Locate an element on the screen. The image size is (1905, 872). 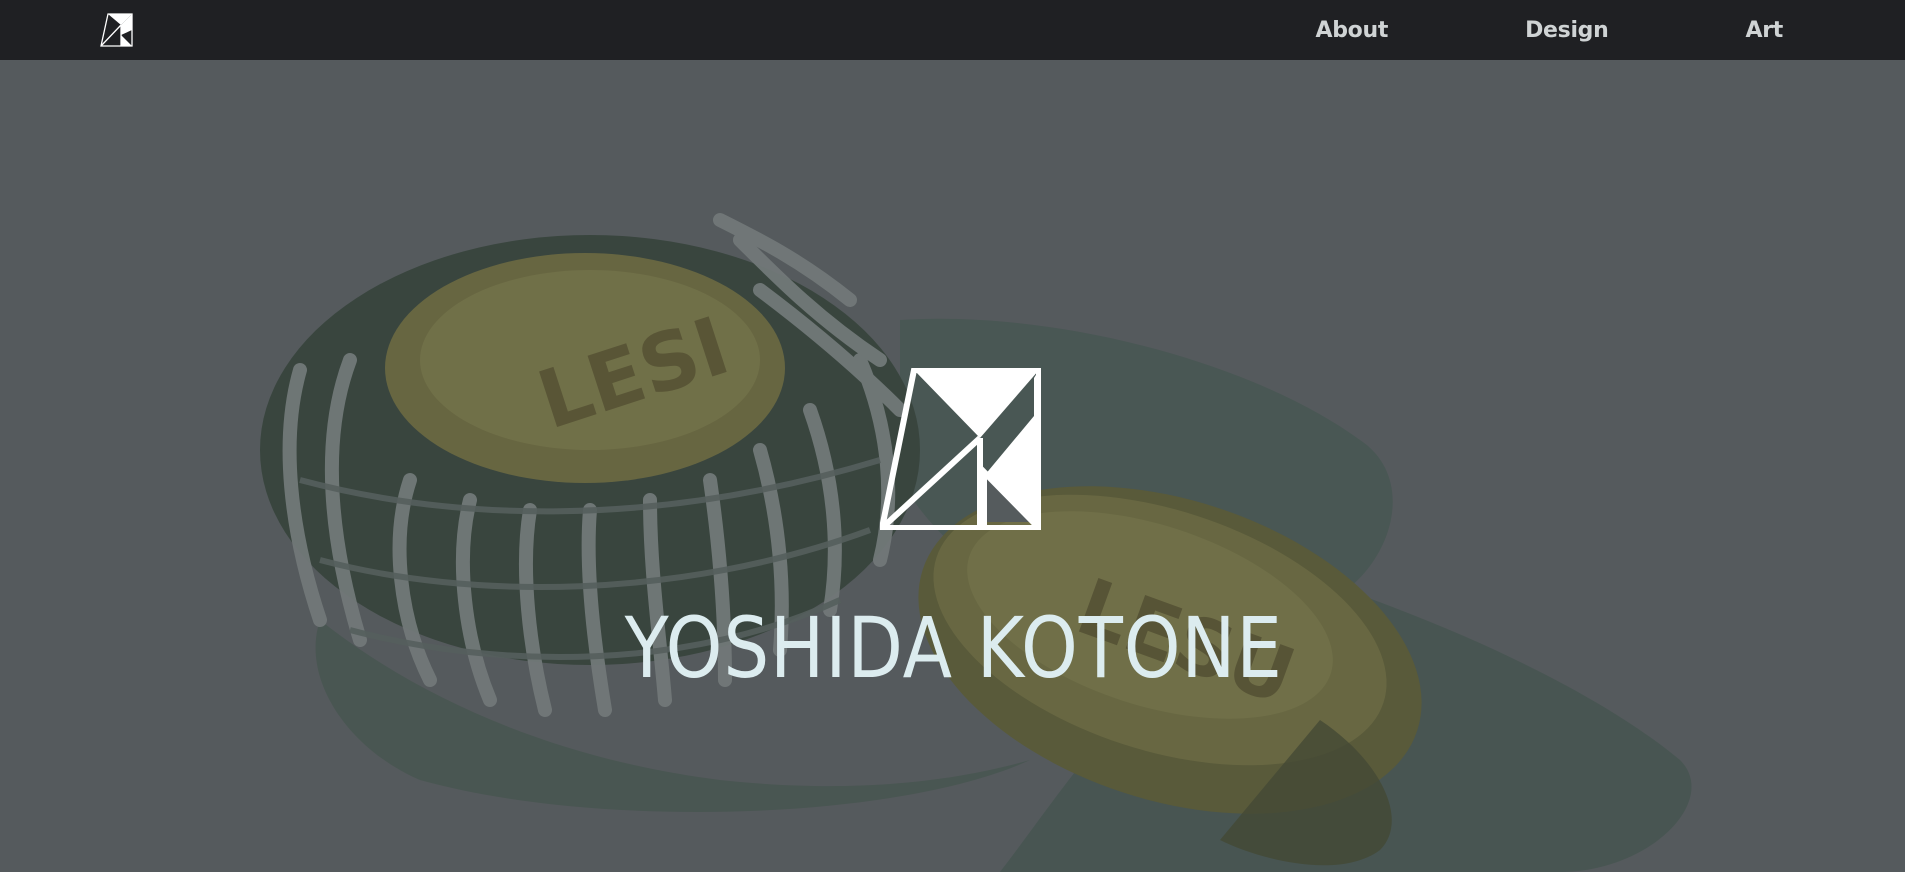
nav-link-about: About is located at coordinates (1351, 30).